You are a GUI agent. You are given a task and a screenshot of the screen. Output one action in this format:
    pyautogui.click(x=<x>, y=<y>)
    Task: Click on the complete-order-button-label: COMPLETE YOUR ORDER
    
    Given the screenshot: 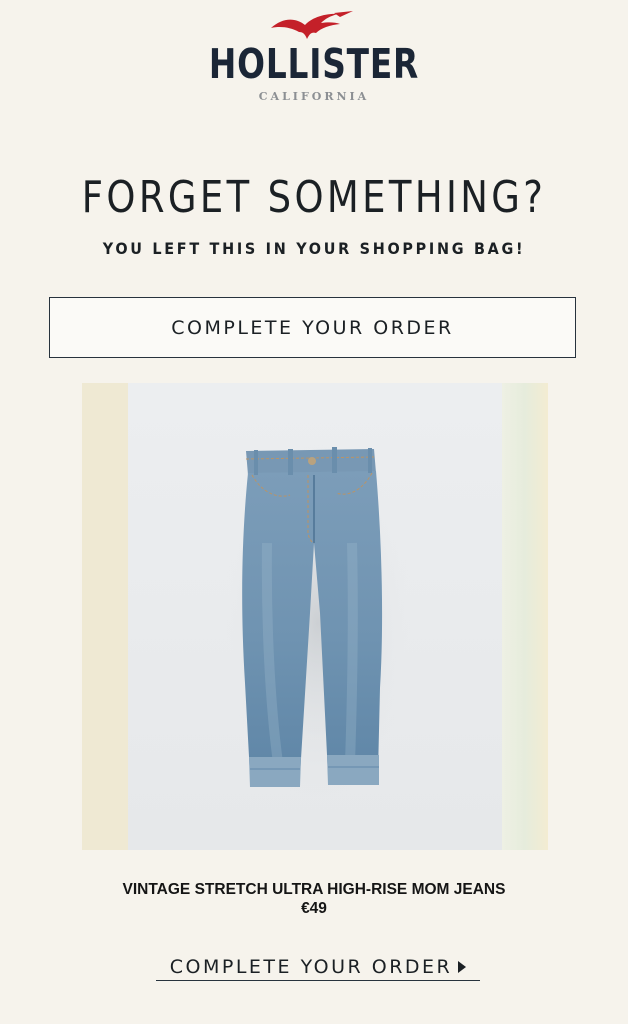 What is the action you would take?
    pyautogui.click(x=312, y=327)
    